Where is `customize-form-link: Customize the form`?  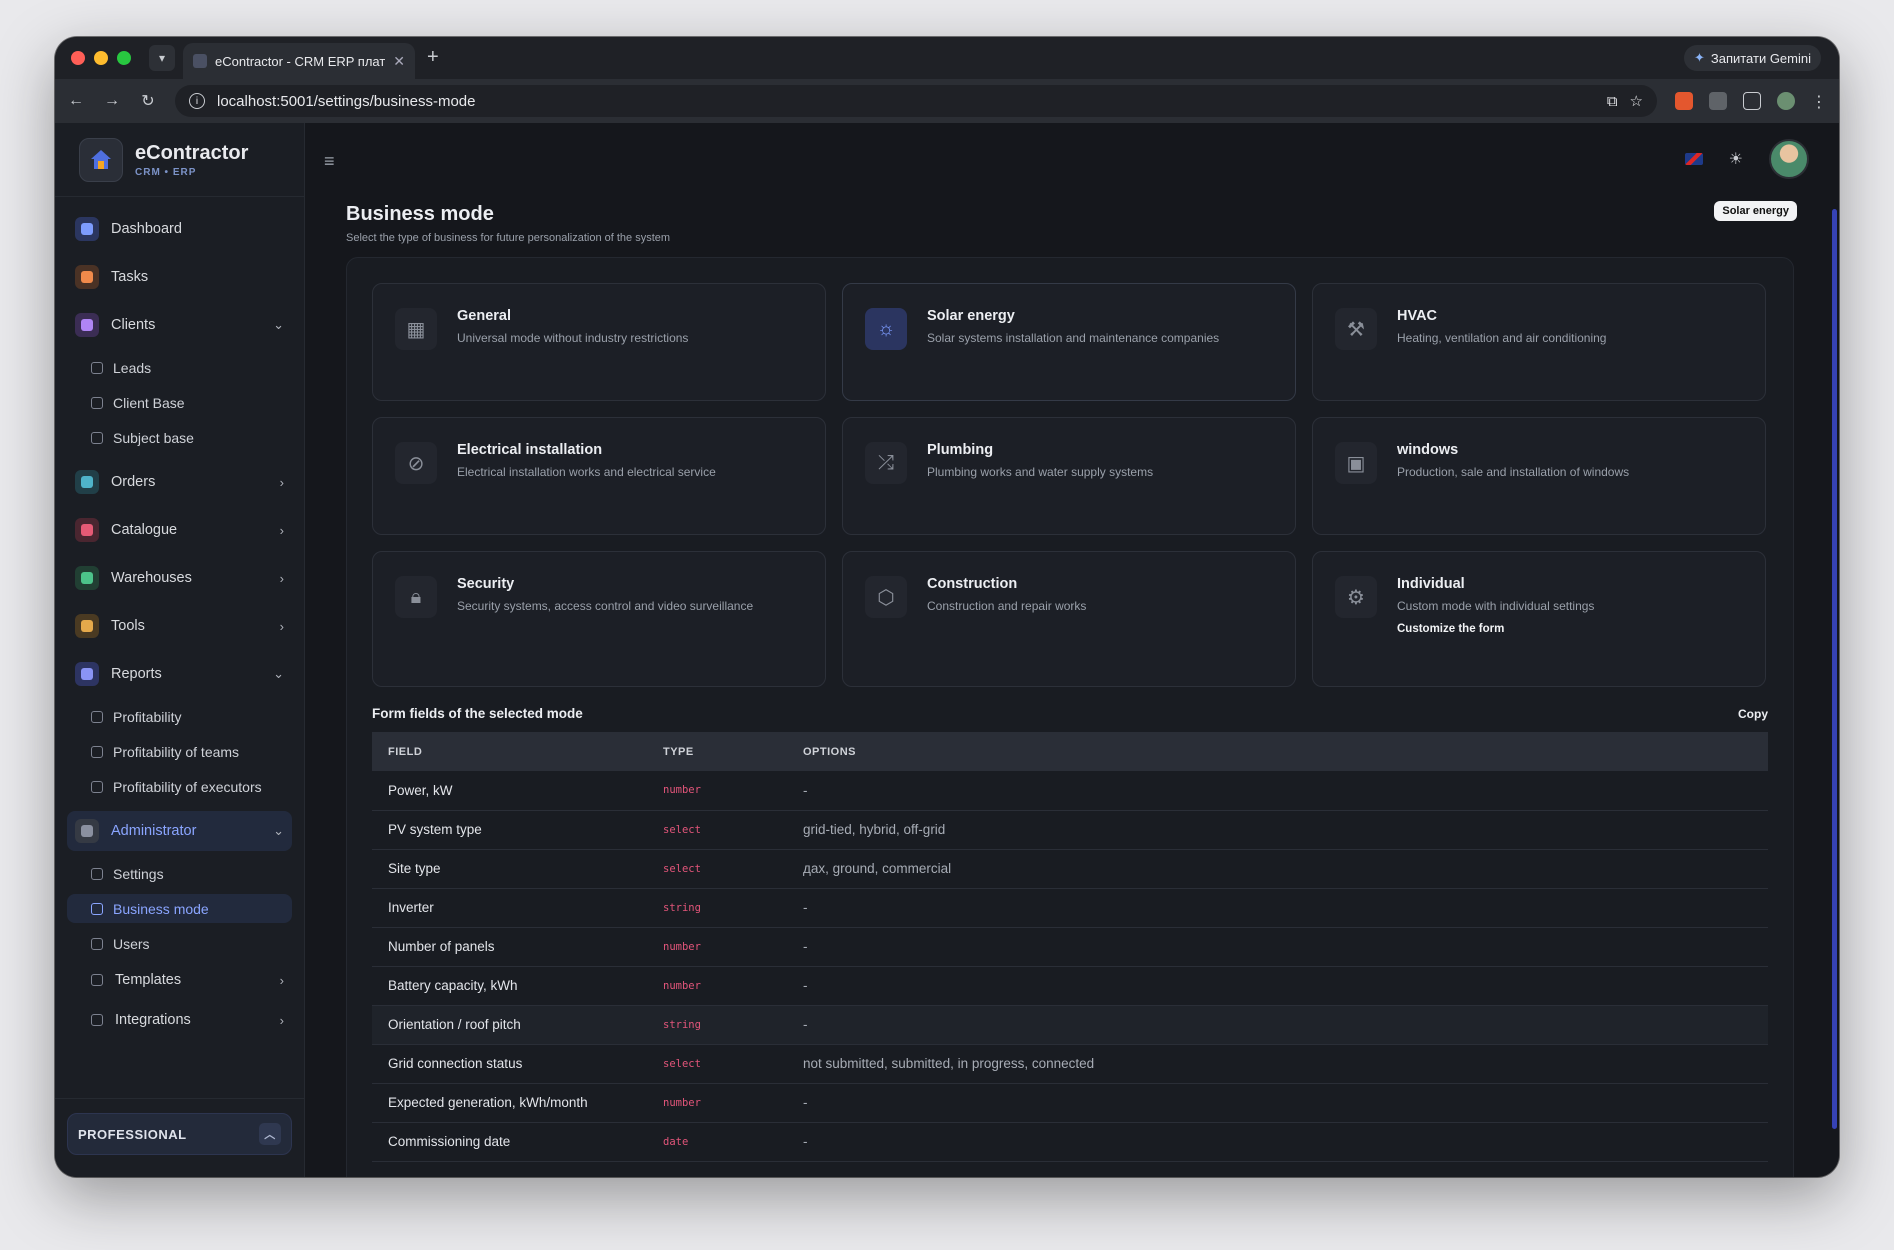 customize-form-link: Customize the form is located at coordinates (1571, 629).